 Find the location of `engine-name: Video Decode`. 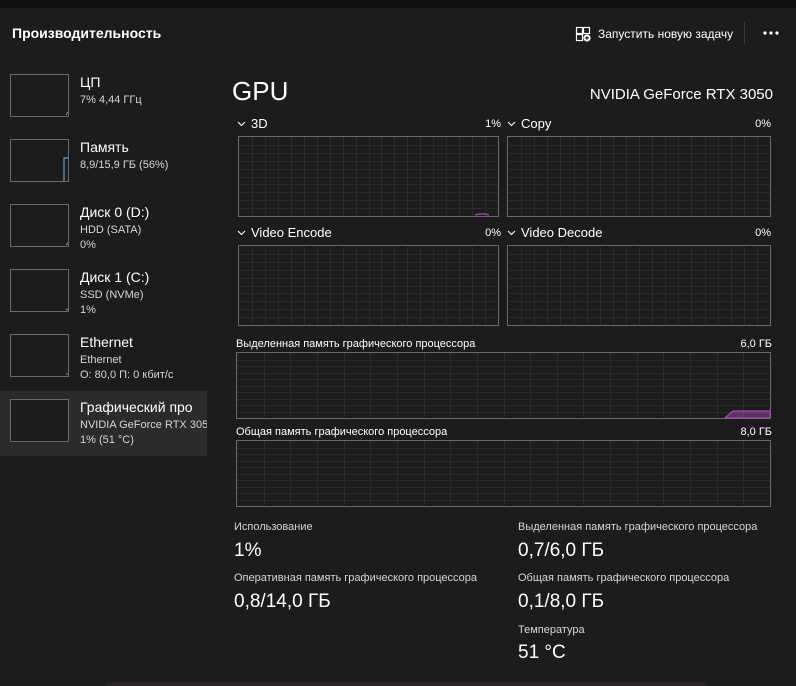

engine-name: Video Decode is located at coordinates (562, 232).